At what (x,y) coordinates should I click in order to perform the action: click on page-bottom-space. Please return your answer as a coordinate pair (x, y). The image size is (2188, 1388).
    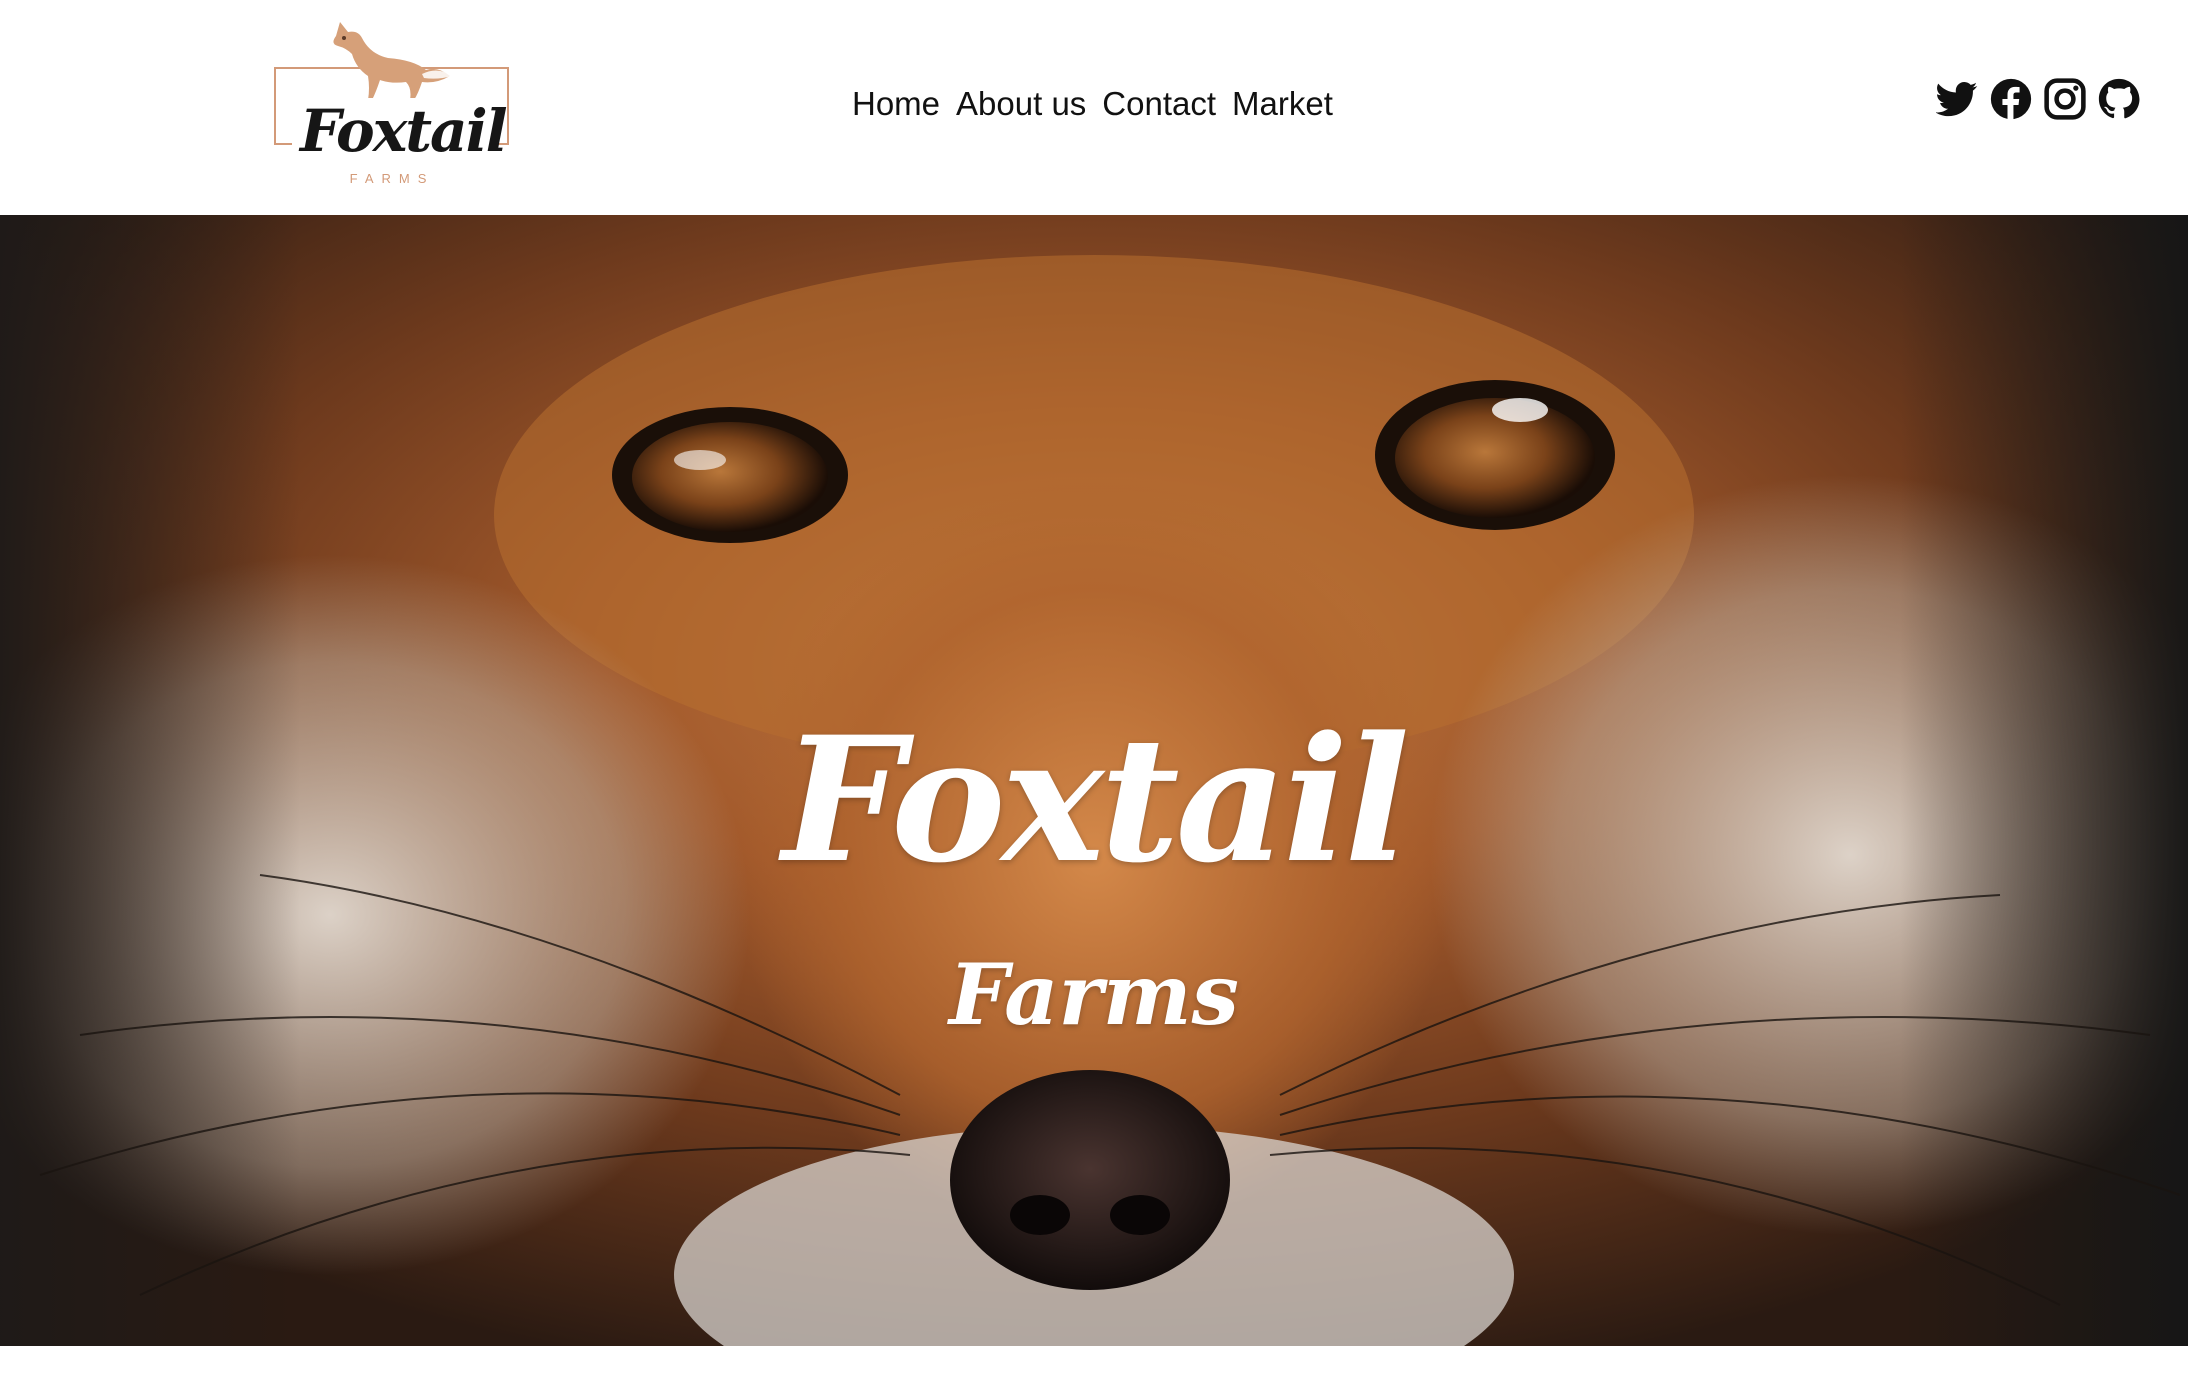
    Looking at the image, I should click on (1094, 1367).